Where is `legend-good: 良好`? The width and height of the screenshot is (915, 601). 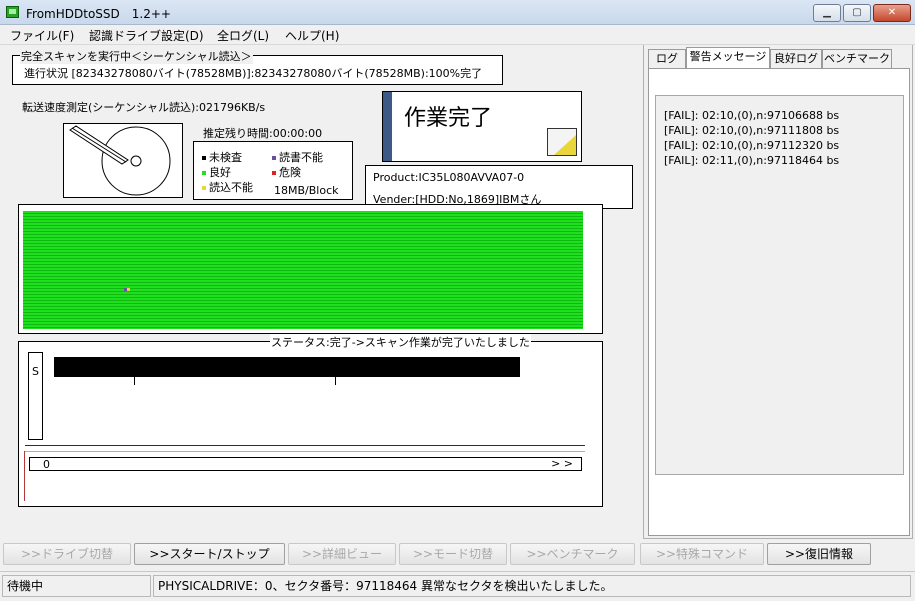 legend-good: 良好 is located at coordinates (216, 172).